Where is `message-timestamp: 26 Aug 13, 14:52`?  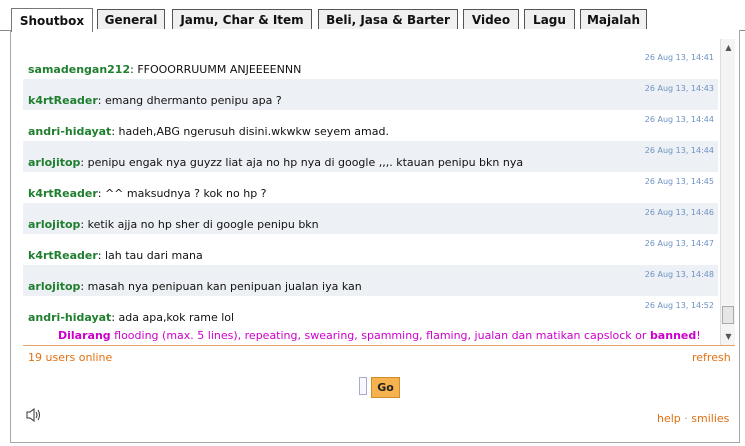
message-timestamp: 26 Aug 13, 14:52 is located at coordinates (679, 305).